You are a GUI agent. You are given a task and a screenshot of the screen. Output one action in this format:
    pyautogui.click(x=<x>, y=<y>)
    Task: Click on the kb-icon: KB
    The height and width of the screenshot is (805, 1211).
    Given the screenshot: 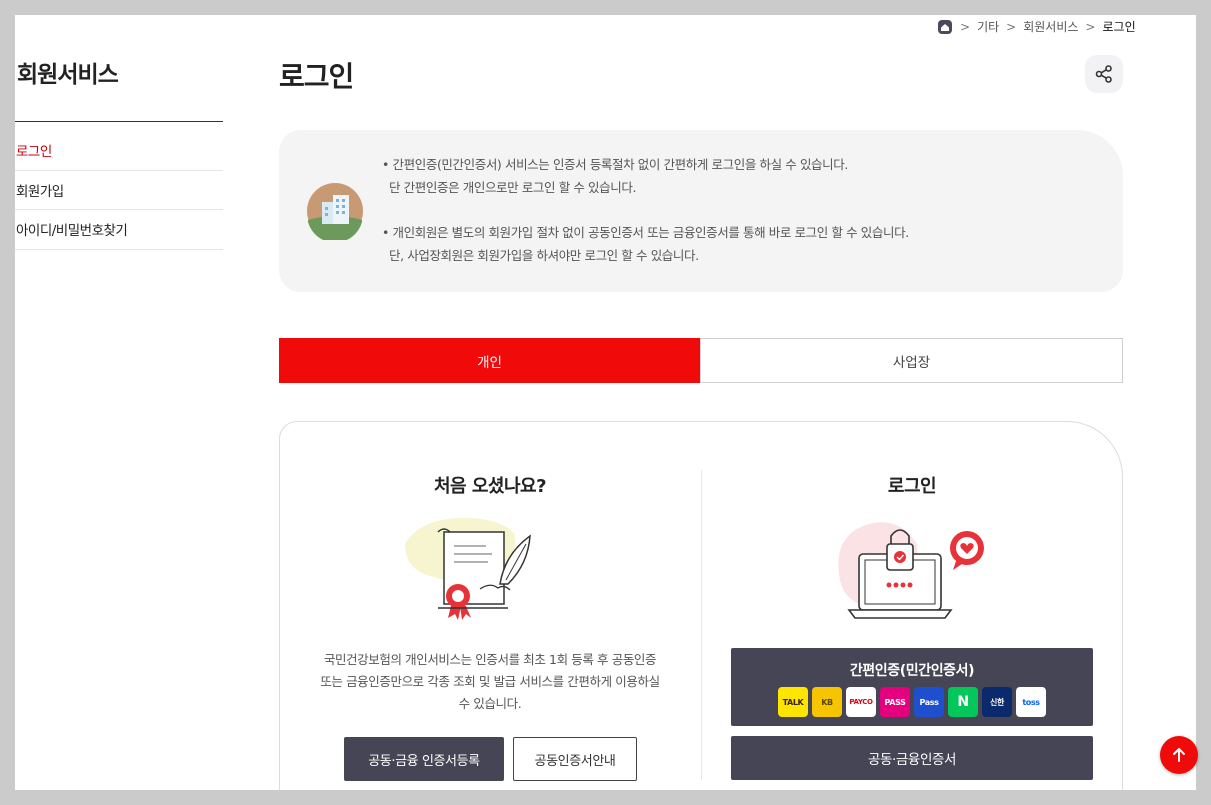 What is the action you would take?
    pyautogui.click(x=827, y=702)
    